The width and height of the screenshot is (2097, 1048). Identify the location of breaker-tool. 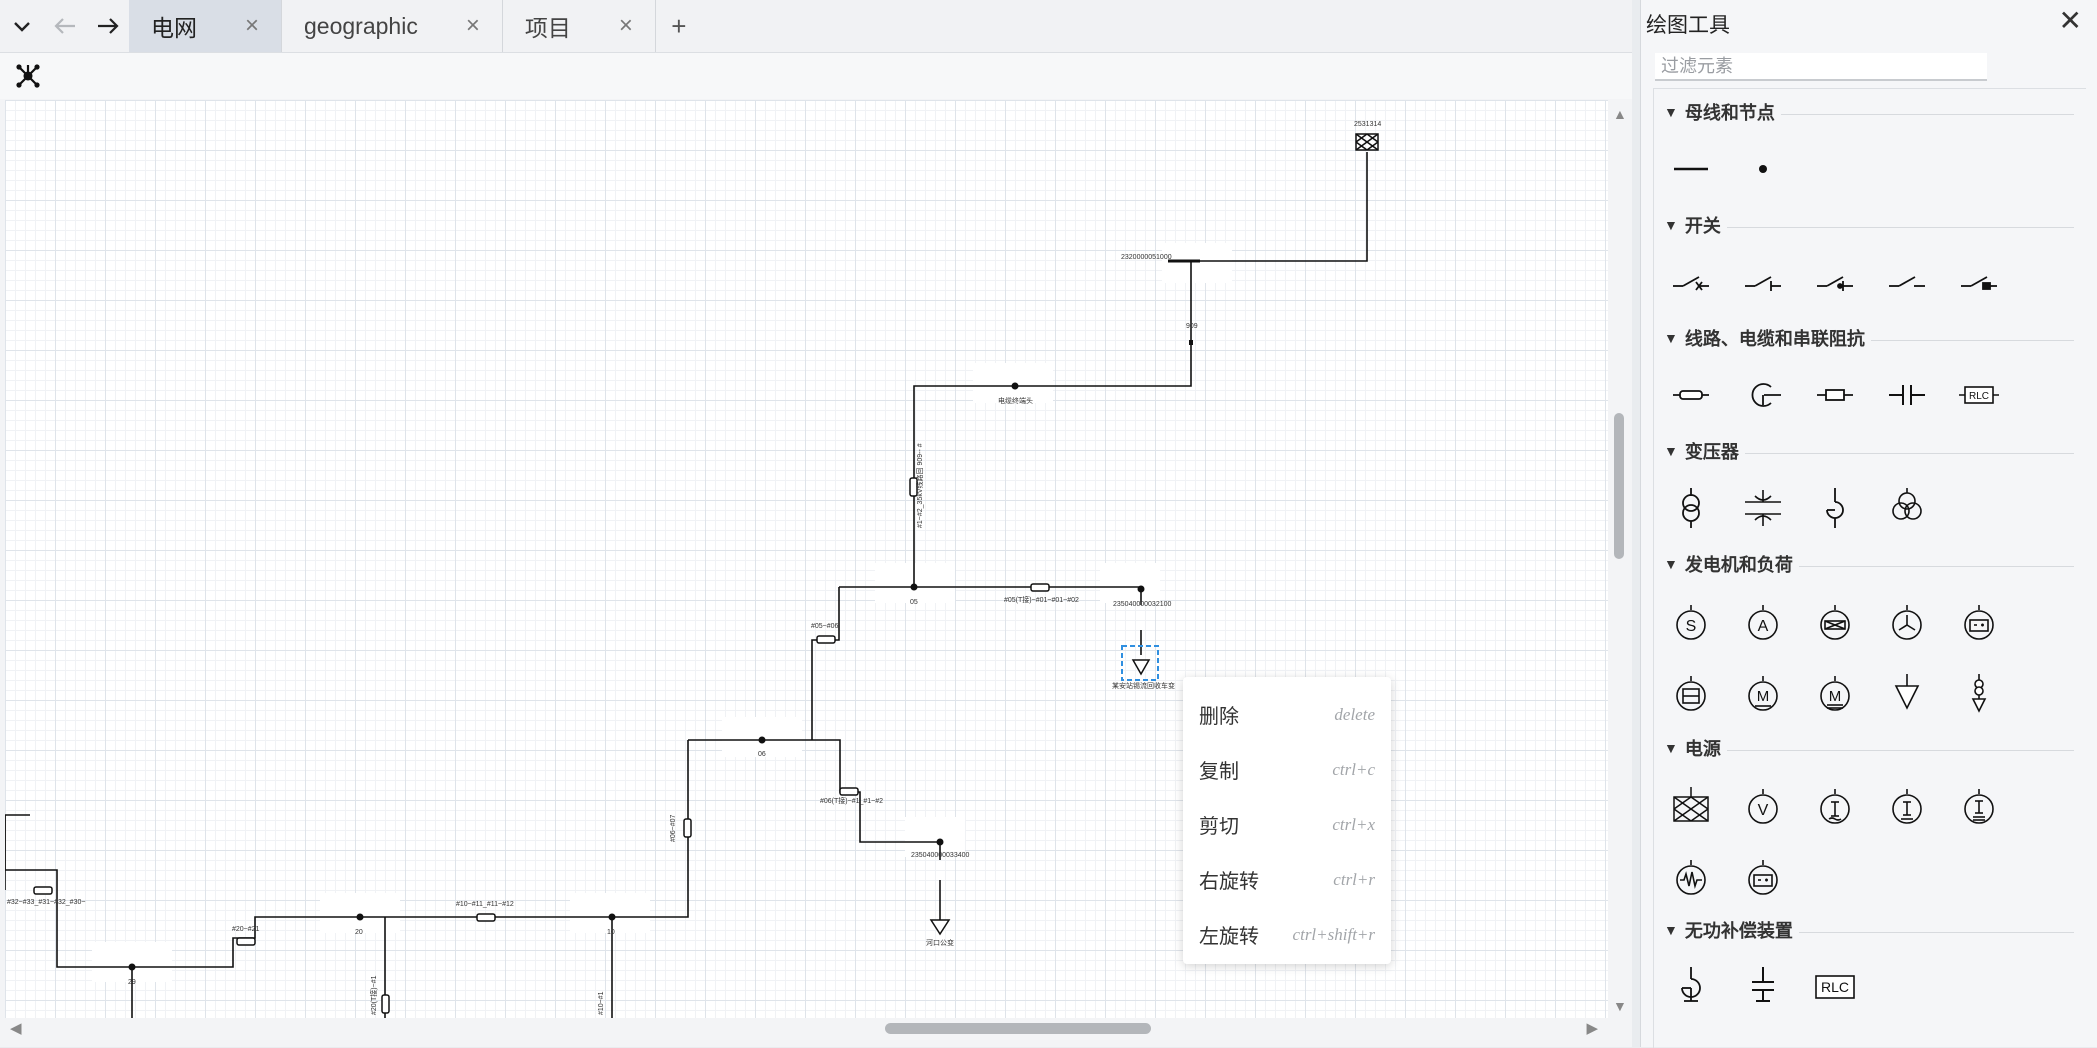
(1691, 282).